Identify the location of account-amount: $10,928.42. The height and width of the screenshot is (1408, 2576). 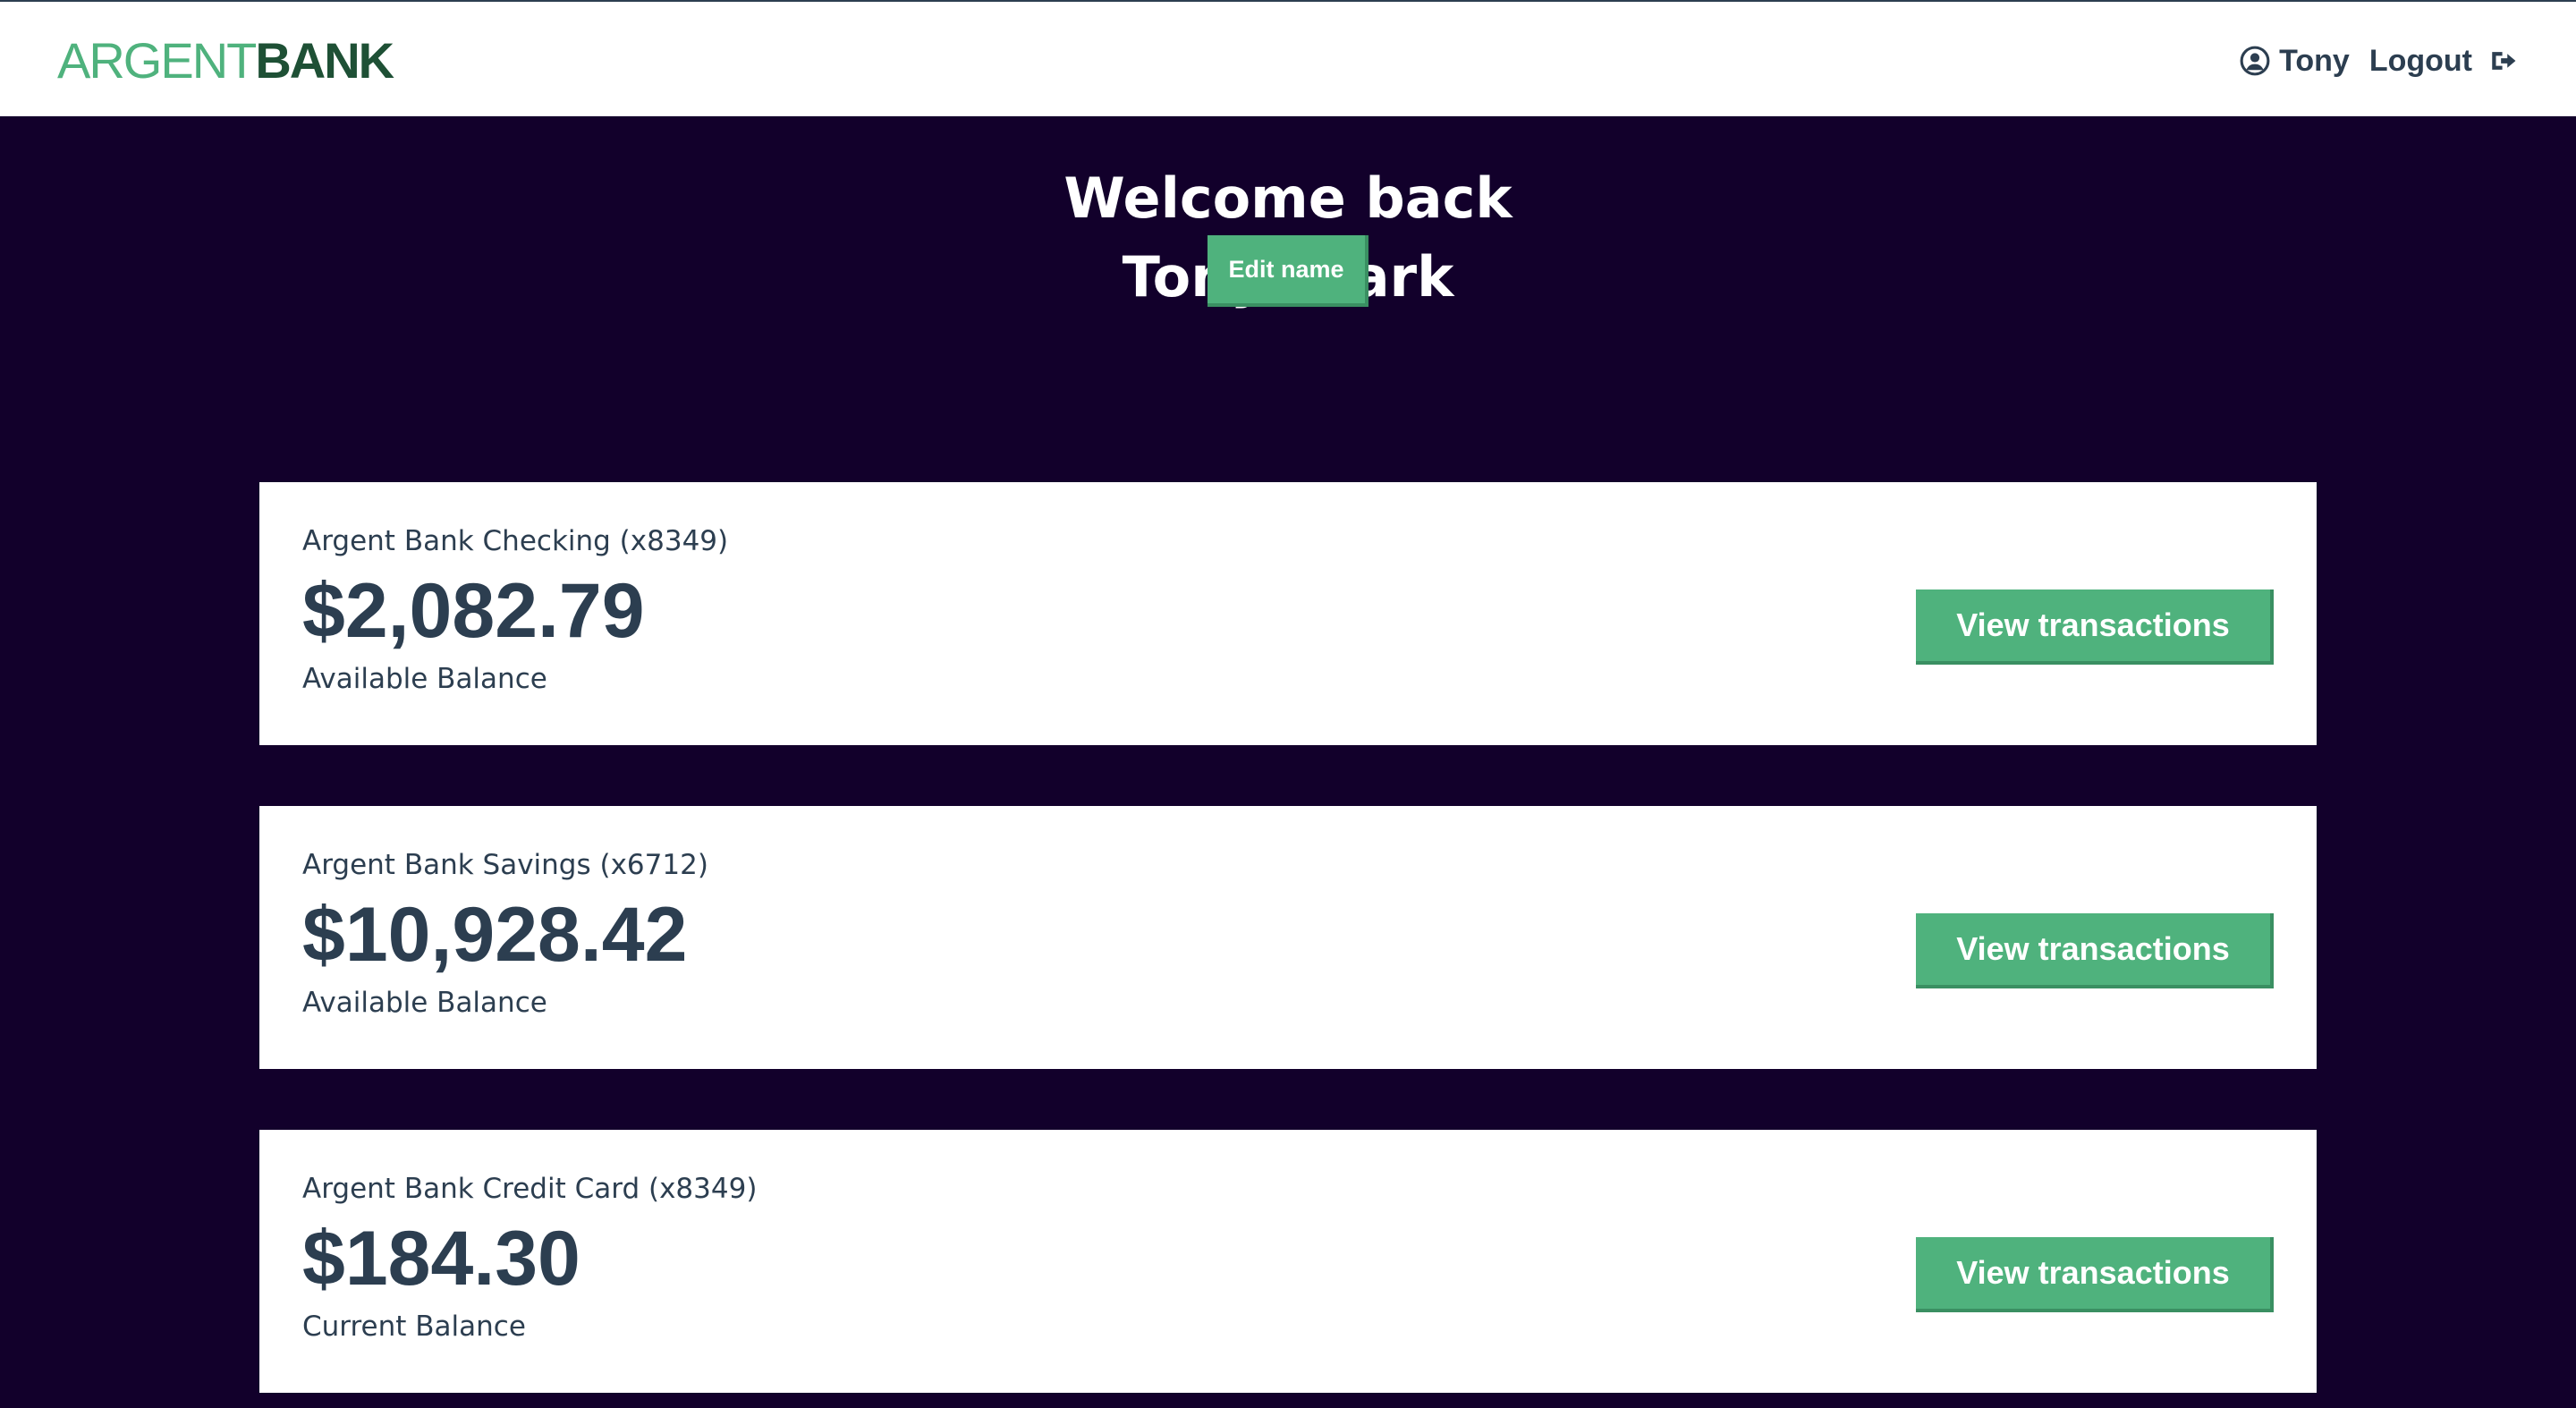
(495, 935).